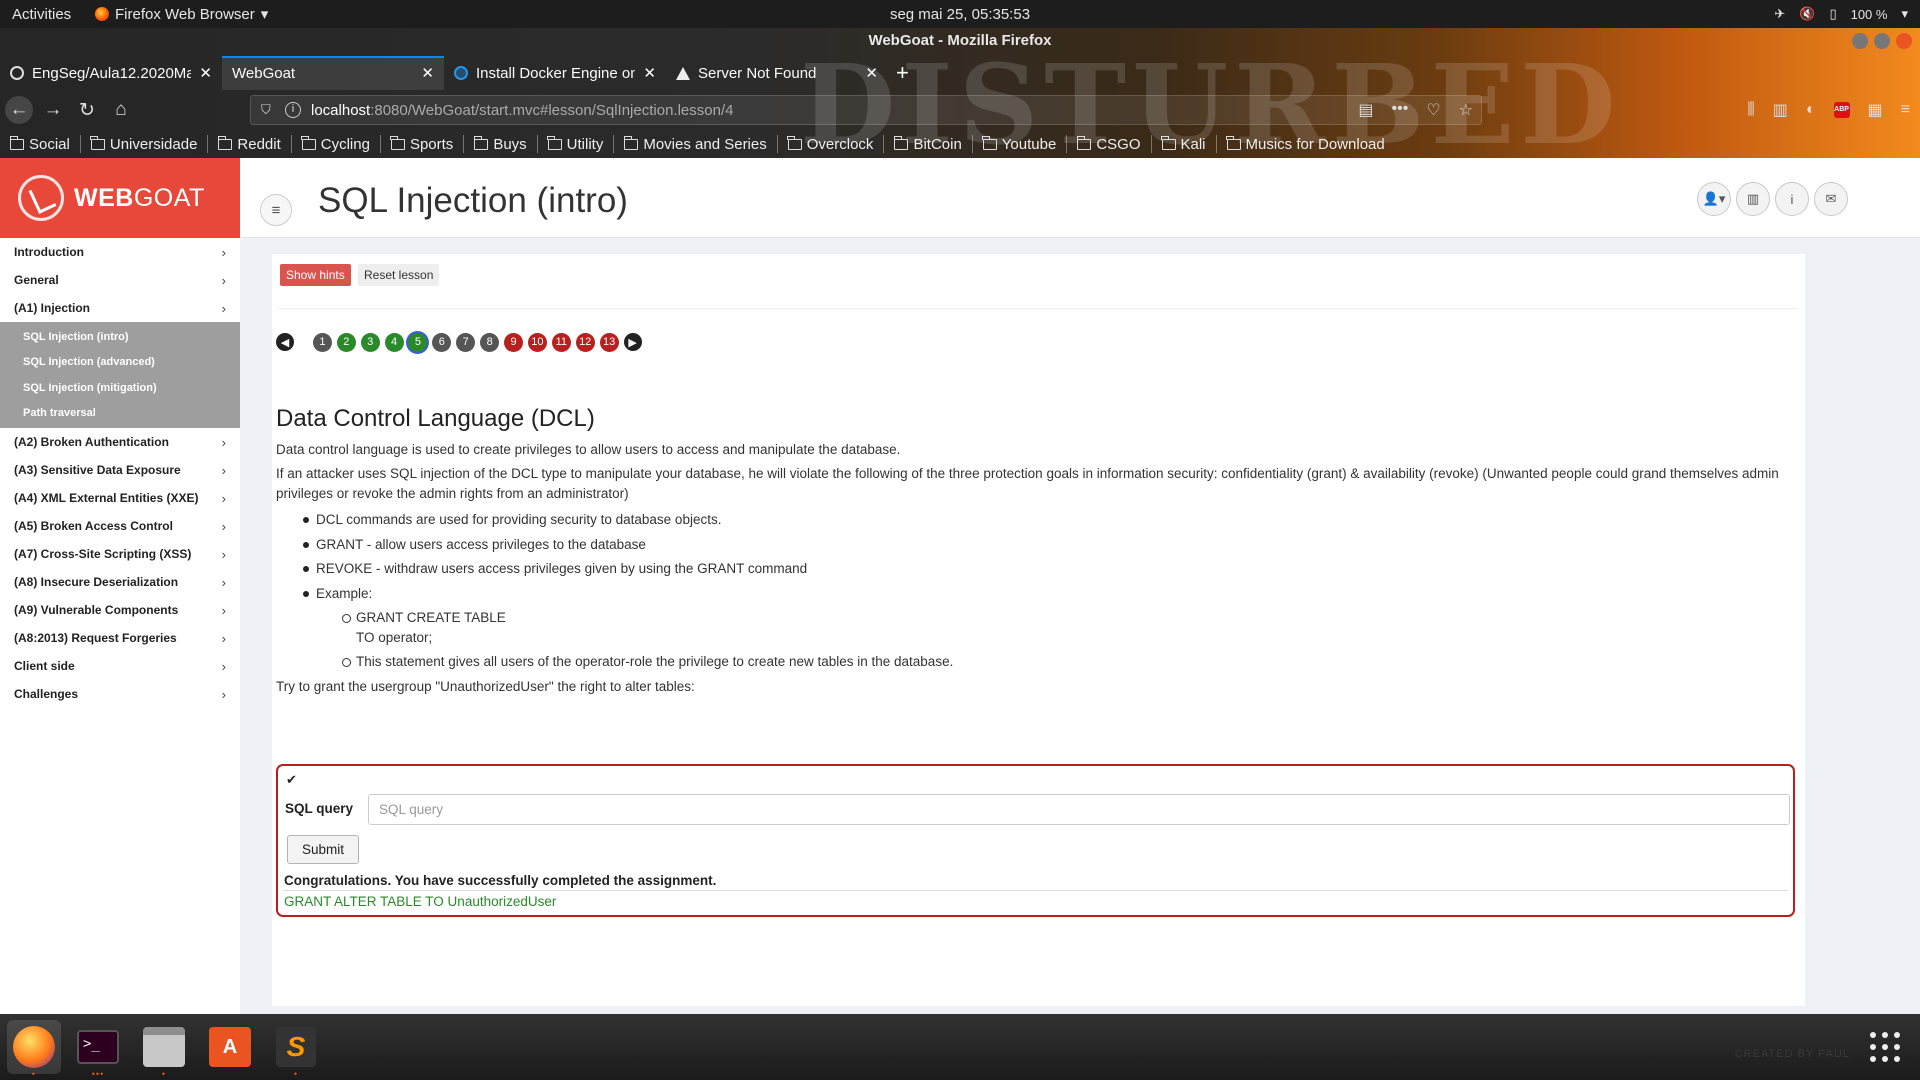 Image resolution: width=1920 pixels, height=1080 pixels. Describe the element at coordinates (933, 144) in the screenshot. I see `bookmark-folder: BitCoin` at that location.